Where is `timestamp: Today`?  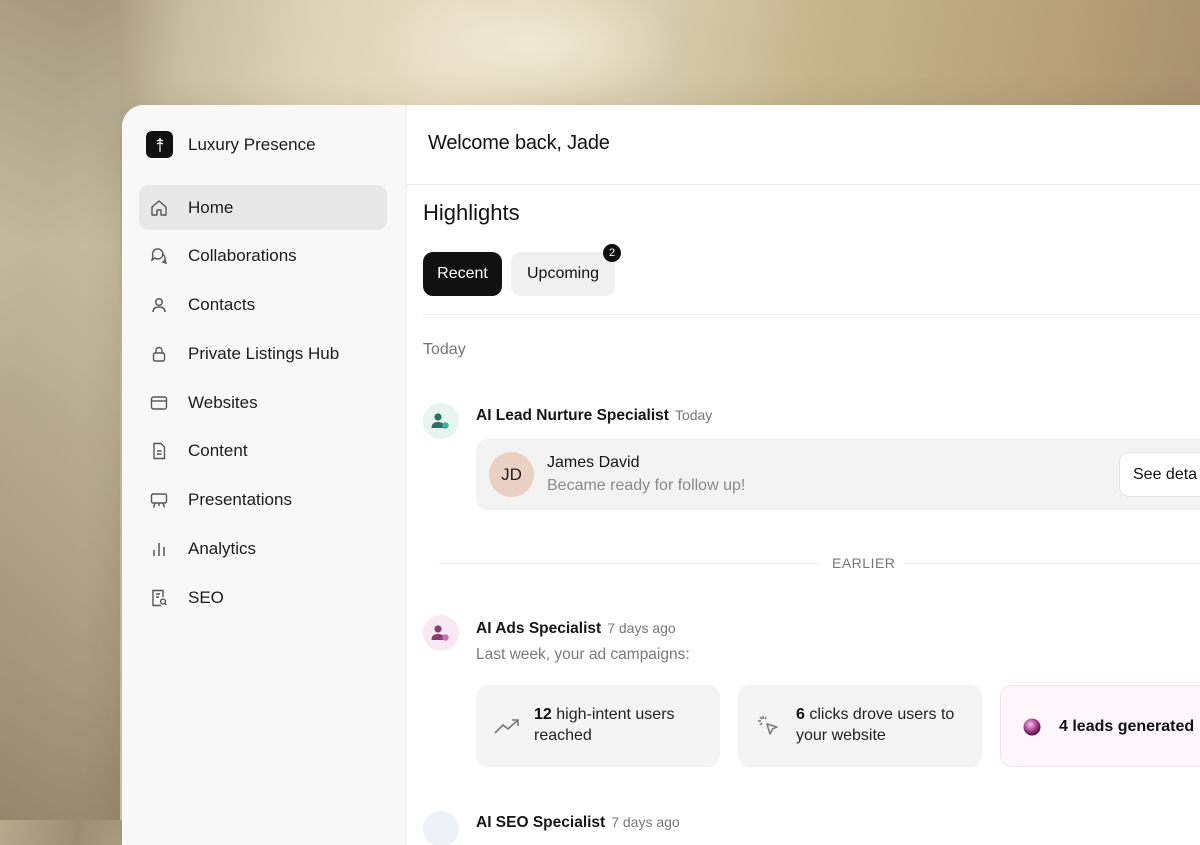 timestamp: Today is located at coordinates (693, 415).